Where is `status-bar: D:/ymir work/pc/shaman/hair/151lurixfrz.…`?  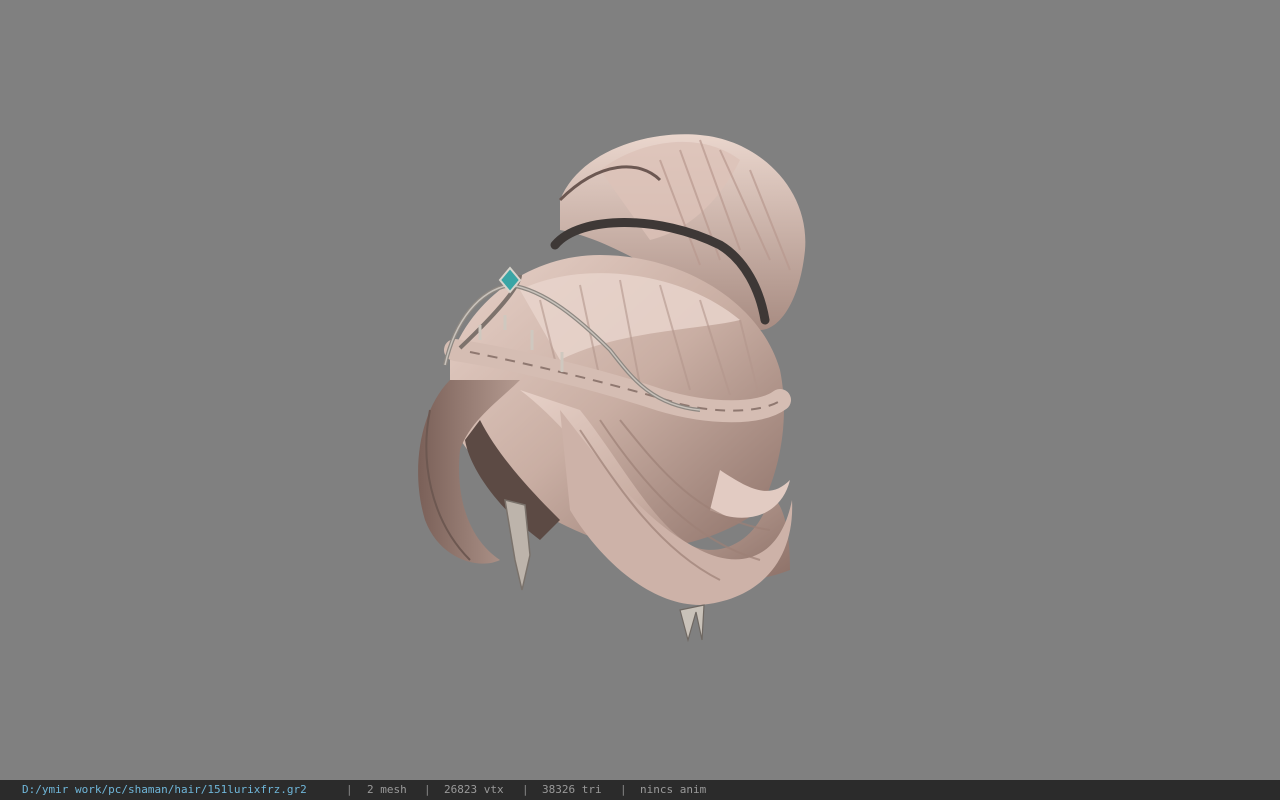
status-bar: D:/ymir work/pc/shaman/hair/151lurixfrz.… is located at coordinates (640, 790).